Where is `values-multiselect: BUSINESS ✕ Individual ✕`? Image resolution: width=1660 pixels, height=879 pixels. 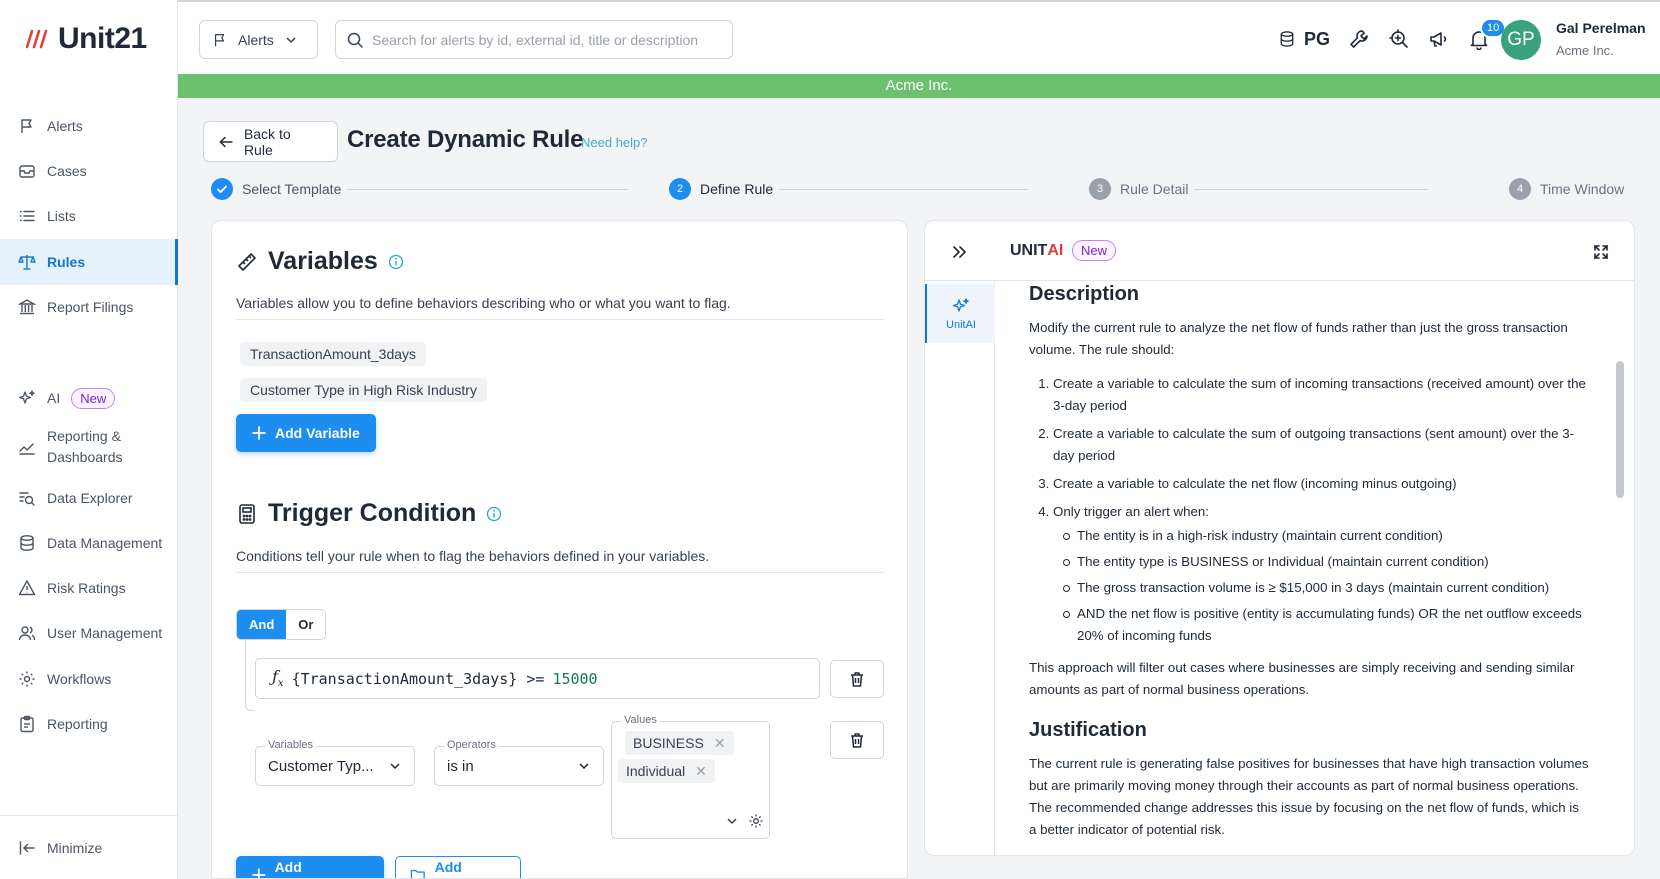 values-multiselect: BUSINESS ✕ Individual ✕ is located at coordinates (690, 780).